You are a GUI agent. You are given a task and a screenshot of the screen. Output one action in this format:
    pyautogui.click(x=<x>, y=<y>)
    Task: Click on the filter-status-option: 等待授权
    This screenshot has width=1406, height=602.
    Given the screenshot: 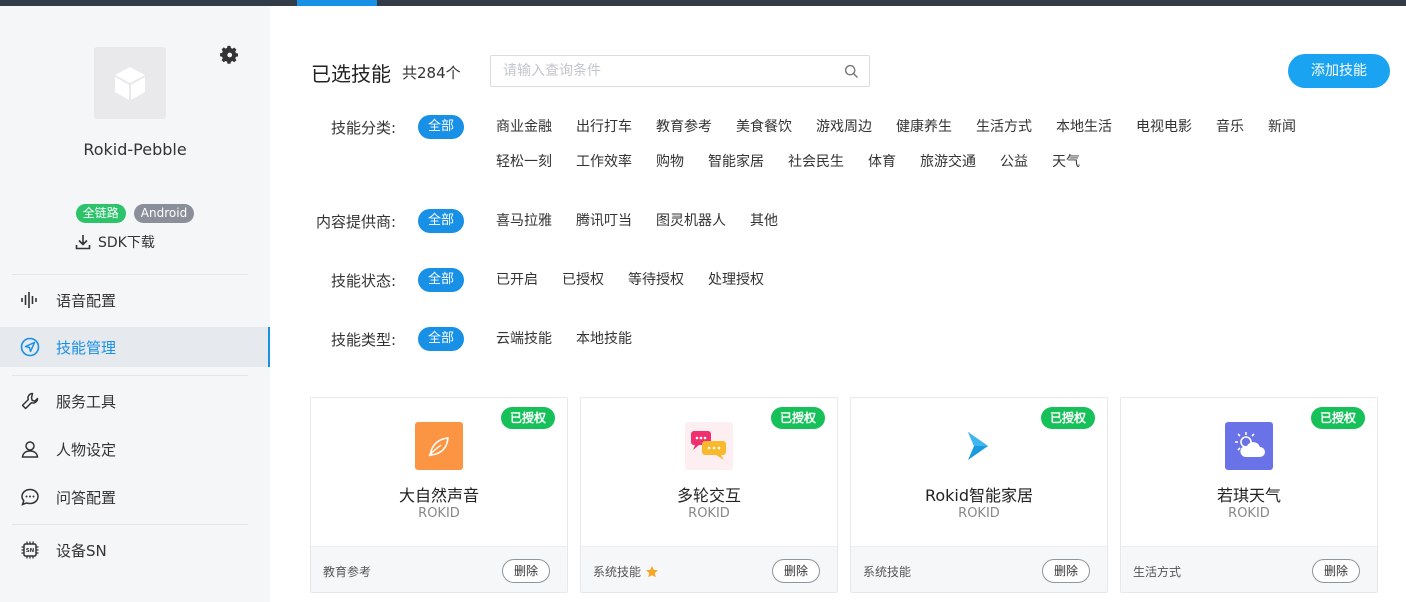 What is the action you would take?
    pyautogui.click(x=656, y=279)
    